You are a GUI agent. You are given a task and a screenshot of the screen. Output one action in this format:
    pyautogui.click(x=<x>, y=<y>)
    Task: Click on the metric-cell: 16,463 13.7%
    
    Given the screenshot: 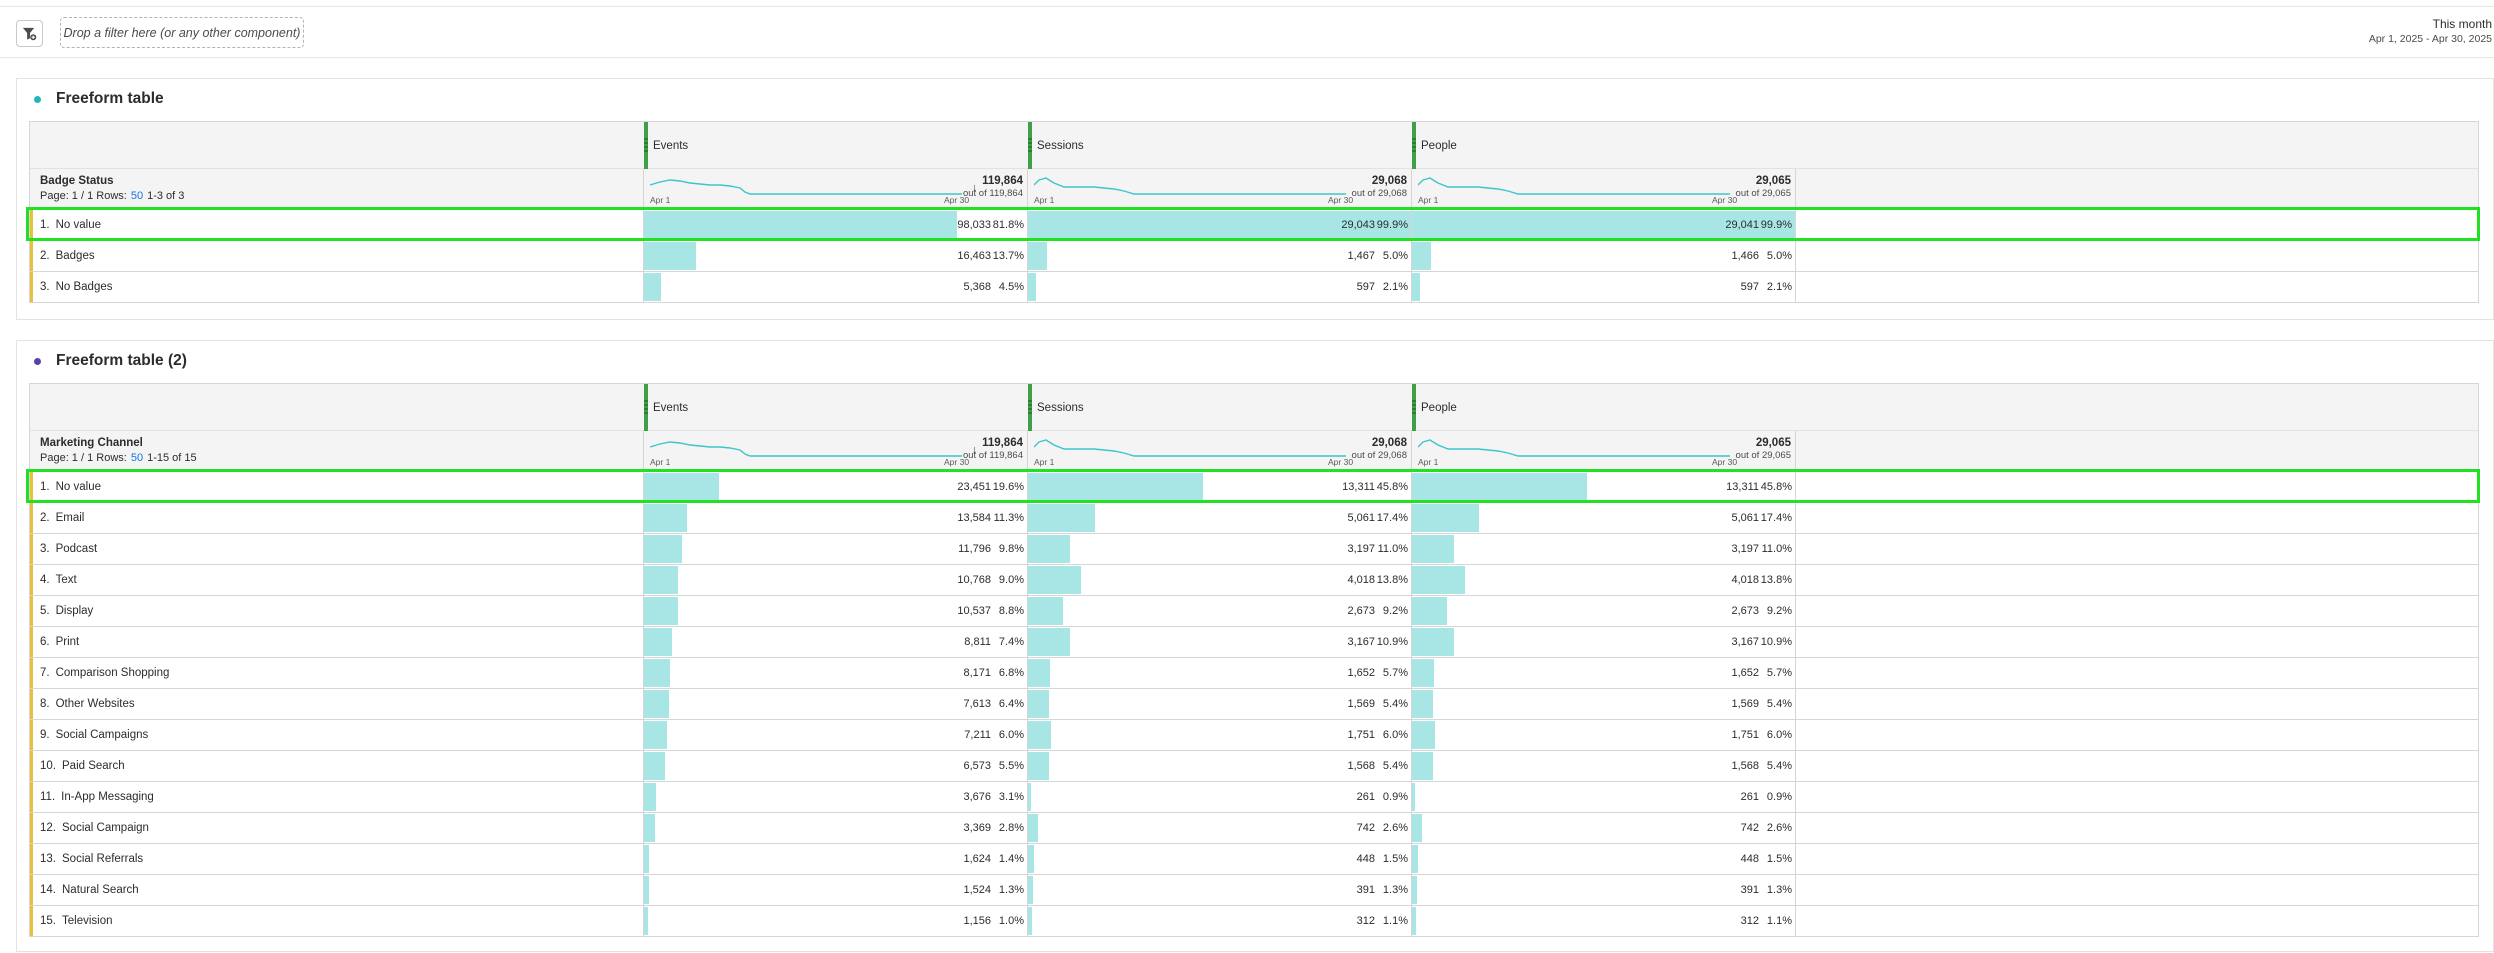 What is the action you would take?
    pyautogui.click(x=836, y=256)
    